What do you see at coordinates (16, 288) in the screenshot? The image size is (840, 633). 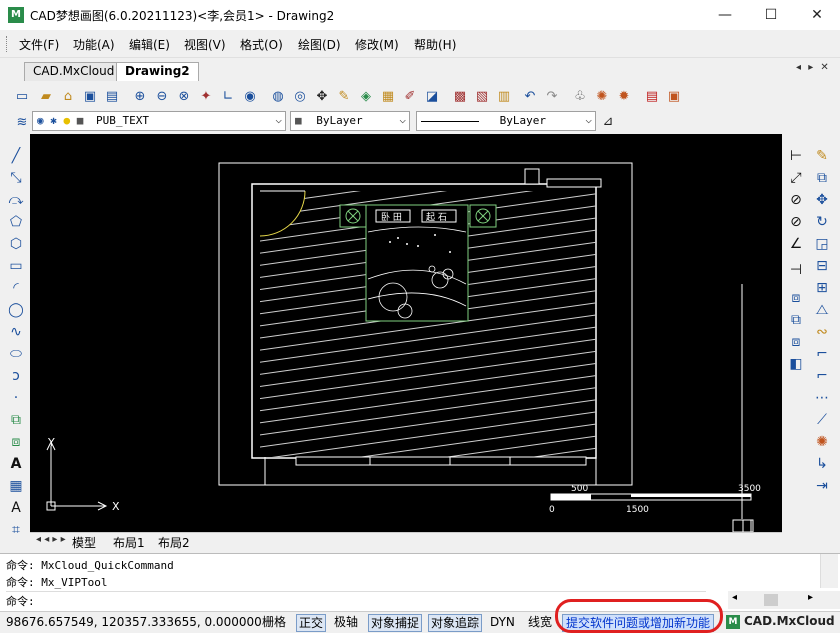 I see `arc-icon: ◜` at bounding box center [16, 288].